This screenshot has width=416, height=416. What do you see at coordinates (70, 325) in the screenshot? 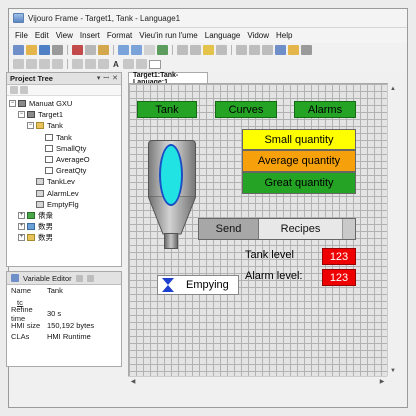
I see `variable-value: 150,192 bytes` at bounding box center [70, 325].